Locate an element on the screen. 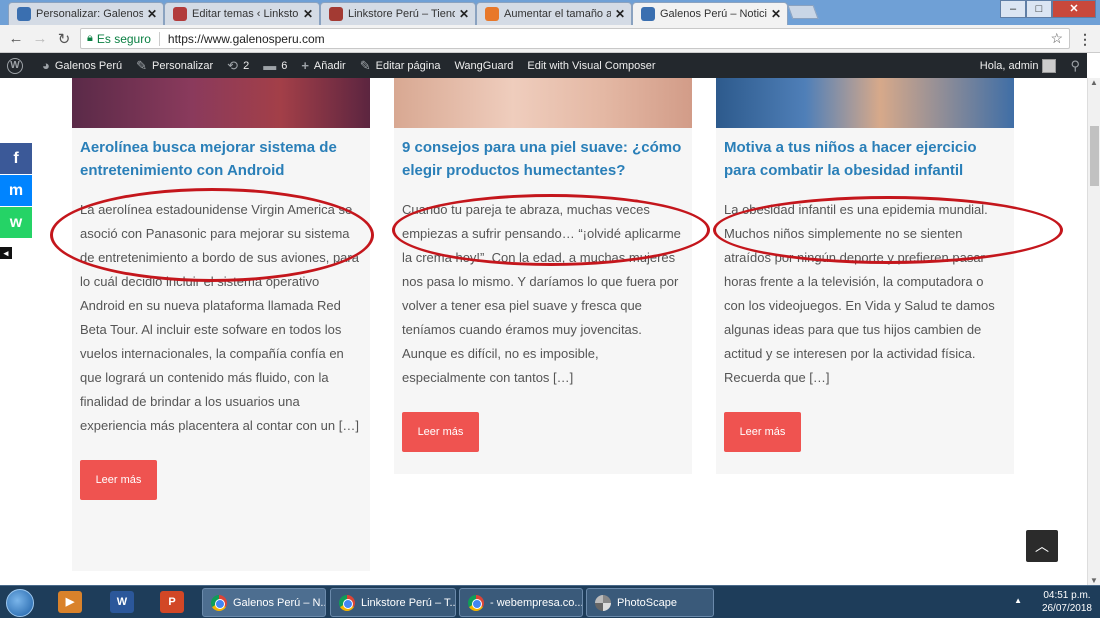 The height and width of the screenshot is (618, 1100). comments-count: 6 is located at coordinates (284, 65).